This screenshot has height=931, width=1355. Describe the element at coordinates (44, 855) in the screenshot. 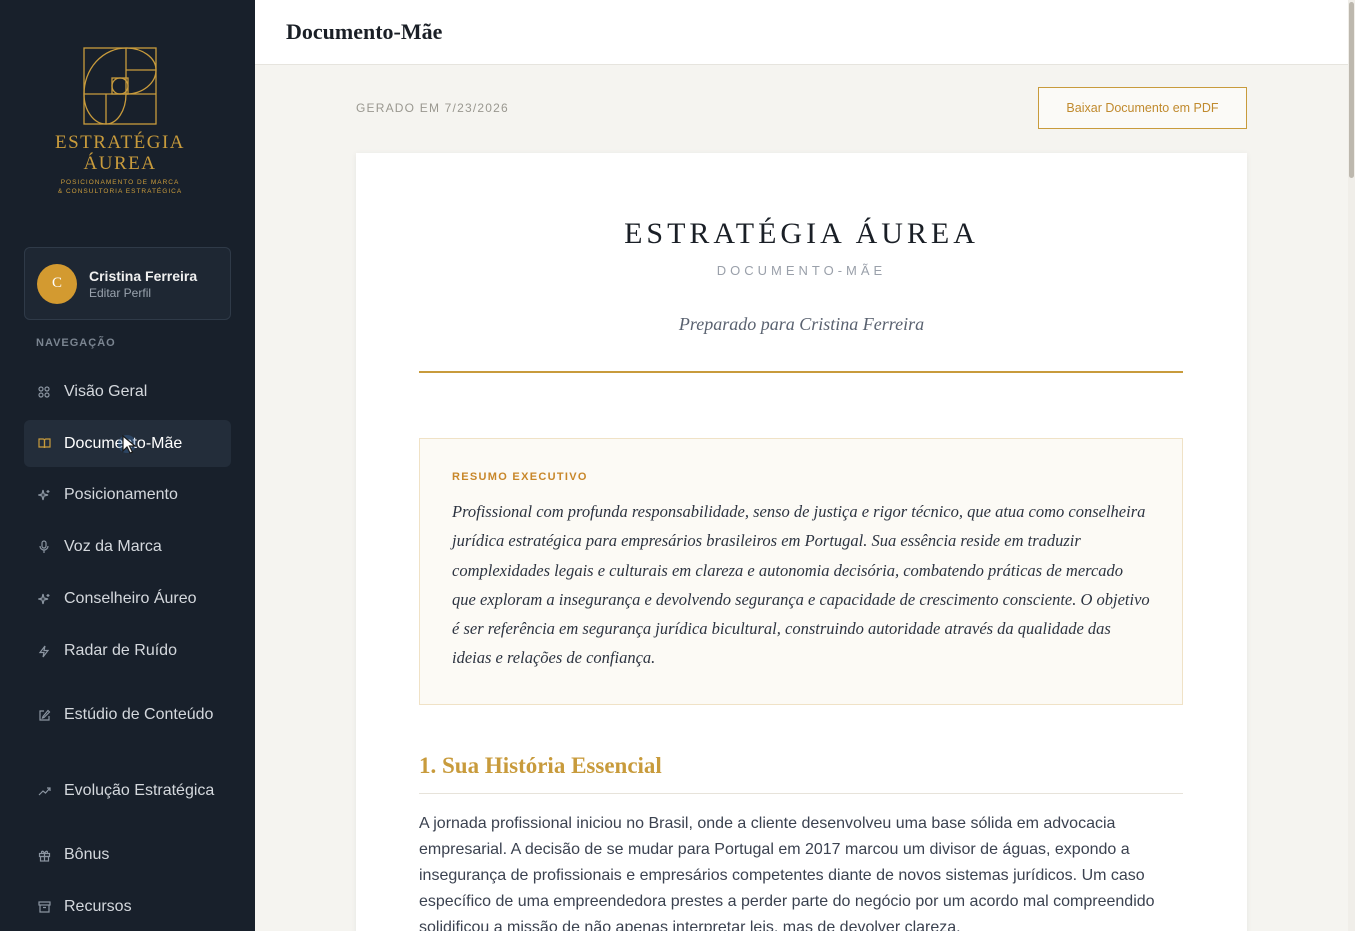

I see `gift-icon` at that location.